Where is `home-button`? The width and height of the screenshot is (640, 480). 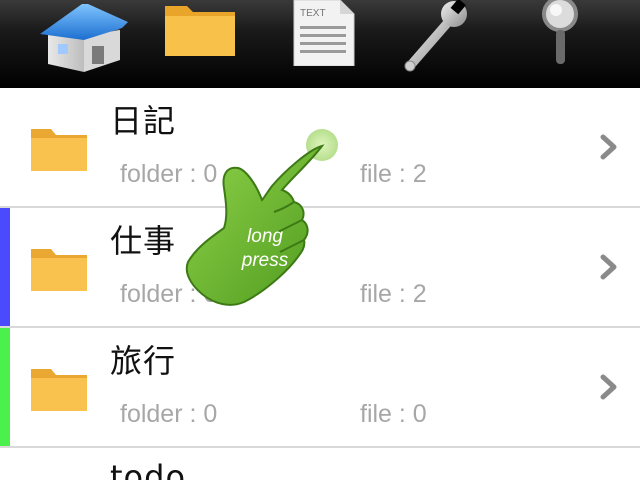 home-button is located at coordinates (84, 39).